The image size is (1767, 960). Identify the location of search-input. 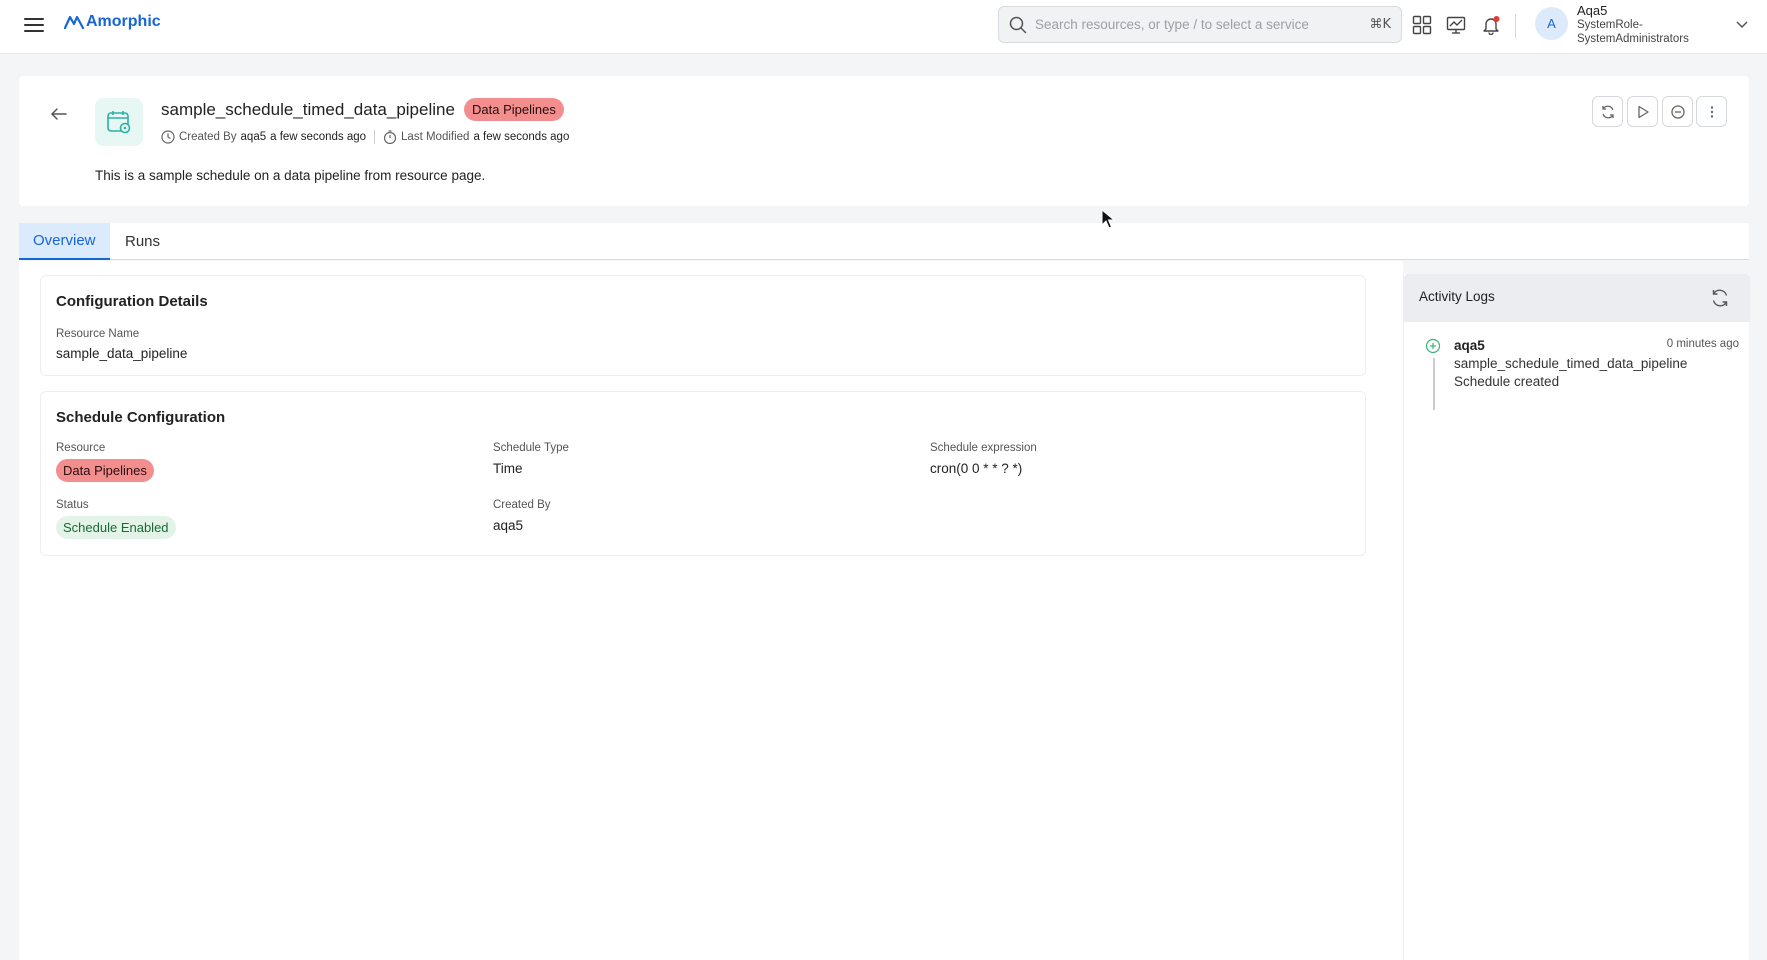
(1202, 24).